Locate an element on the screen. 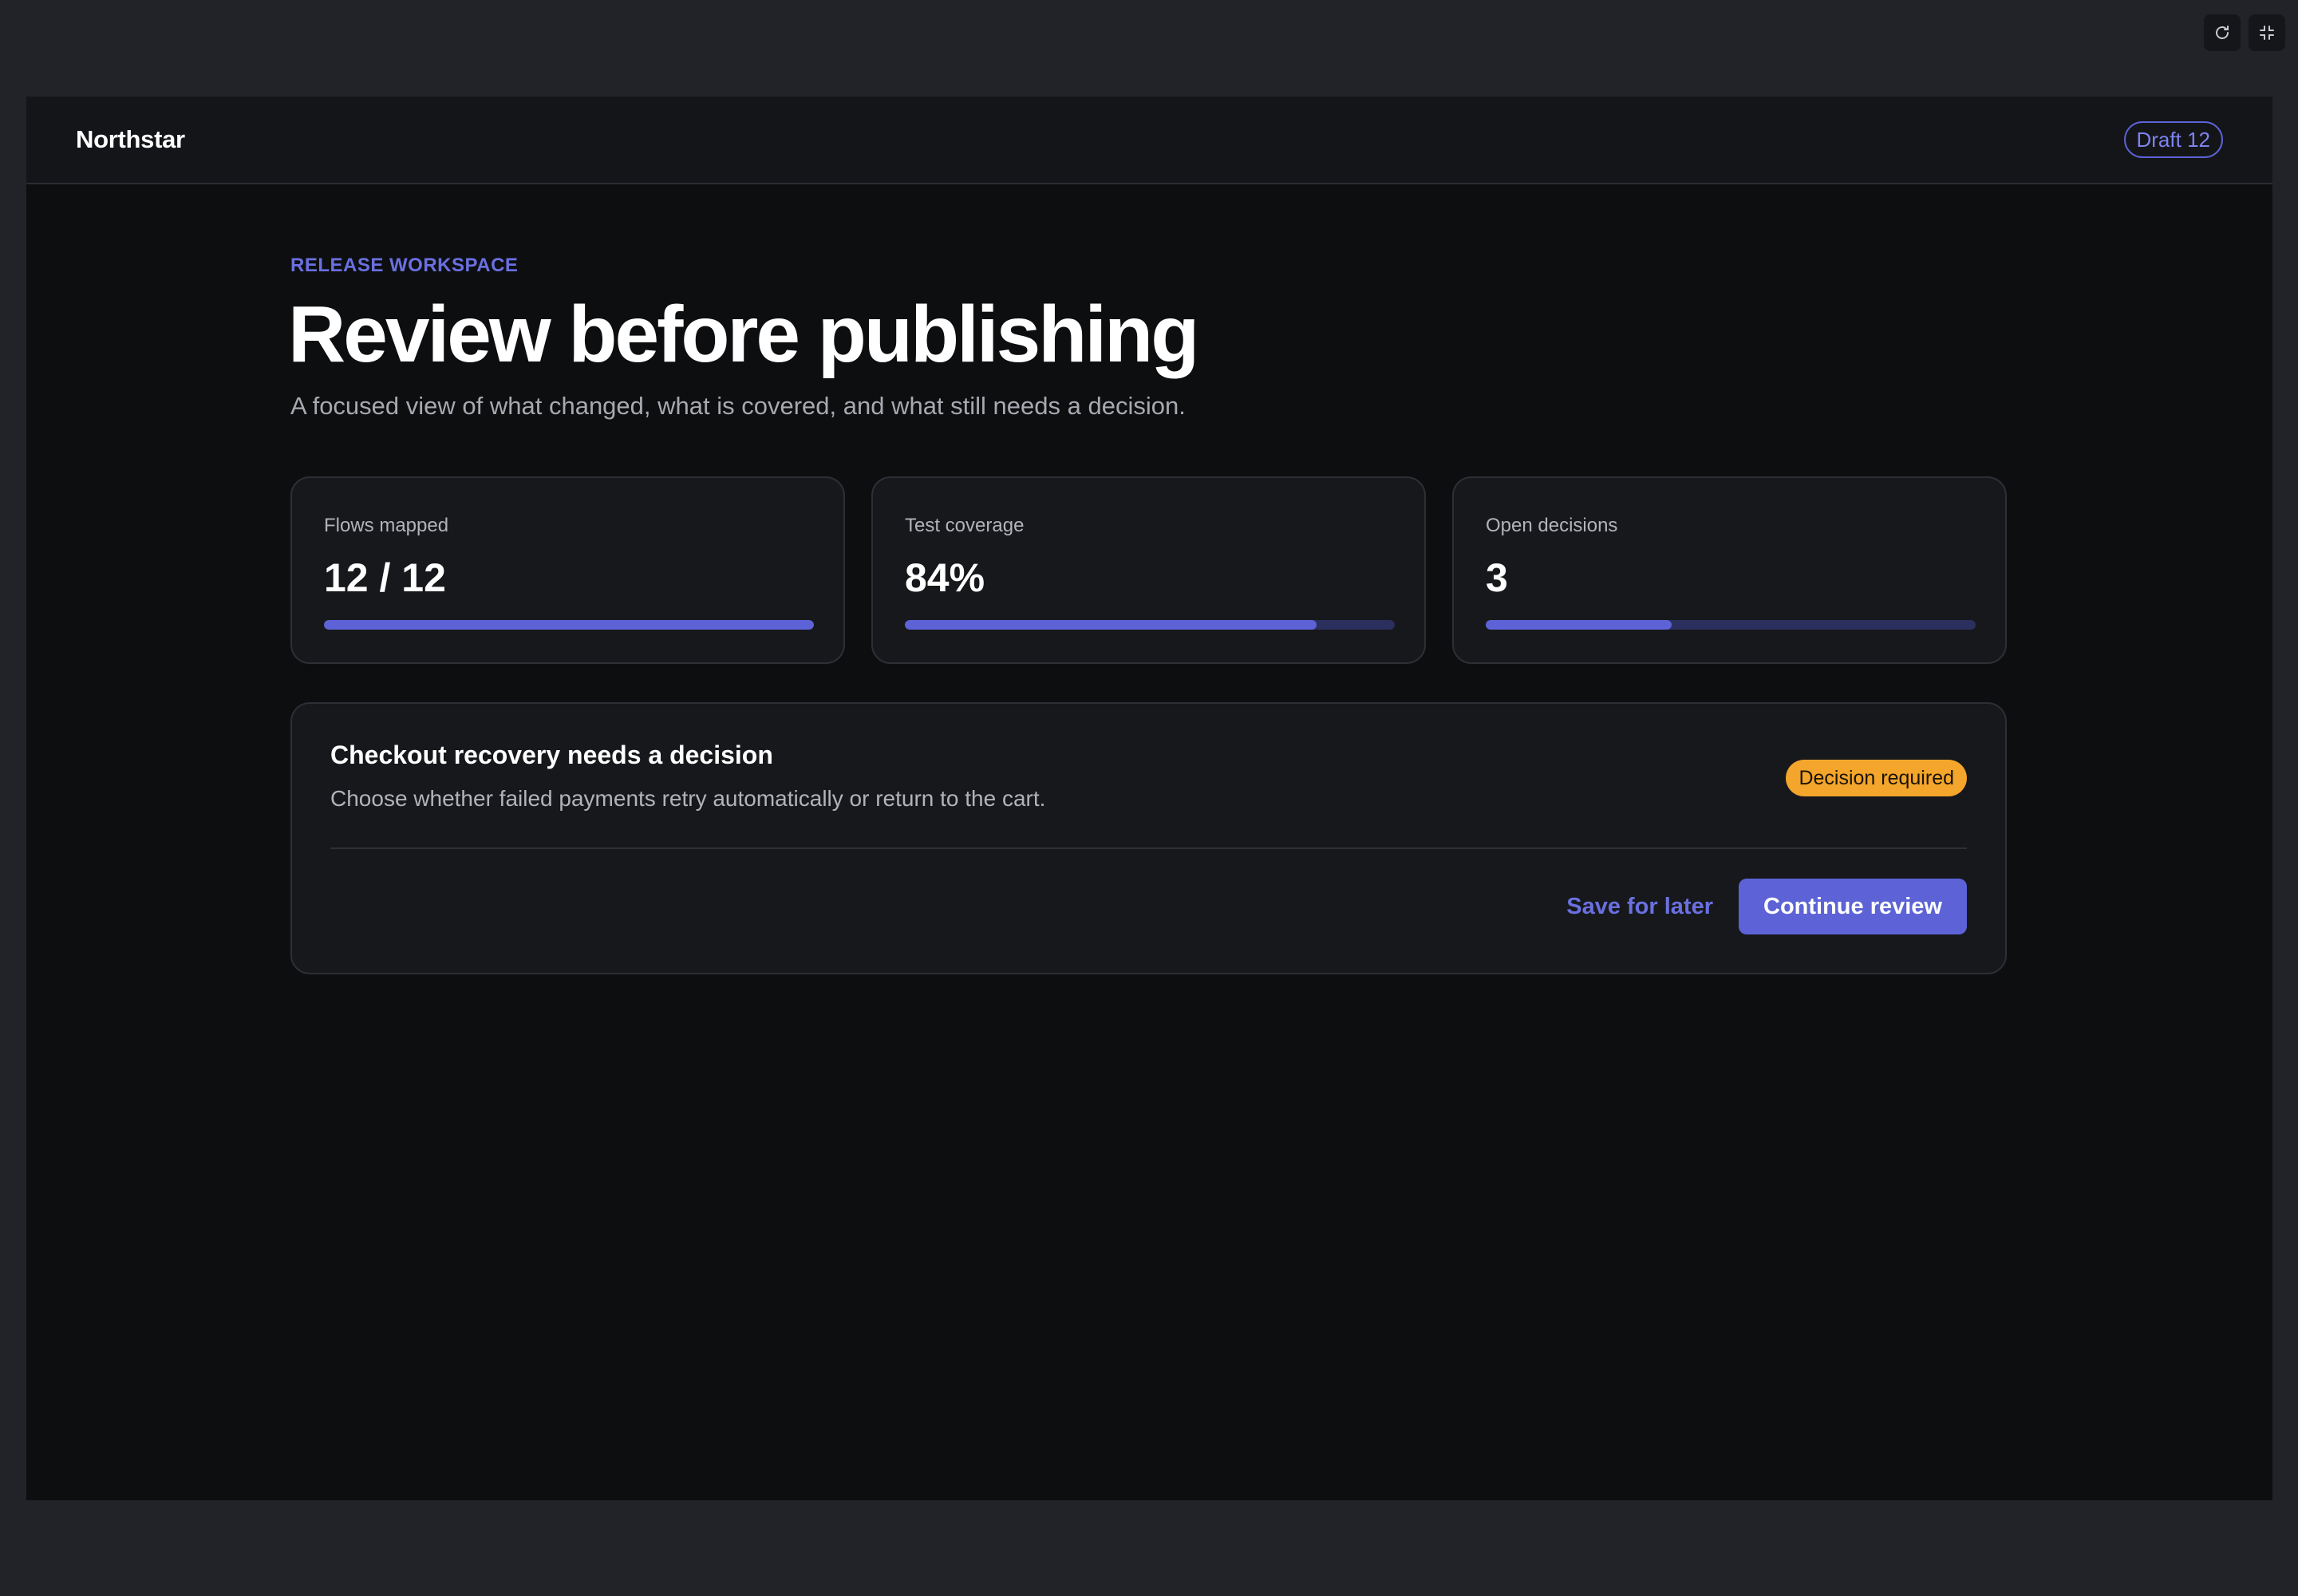 Image resolution: width=2298 pixels, height=1596 pixels. decision-actions: Save for later Continue review is located at coordinates (1767, 907).